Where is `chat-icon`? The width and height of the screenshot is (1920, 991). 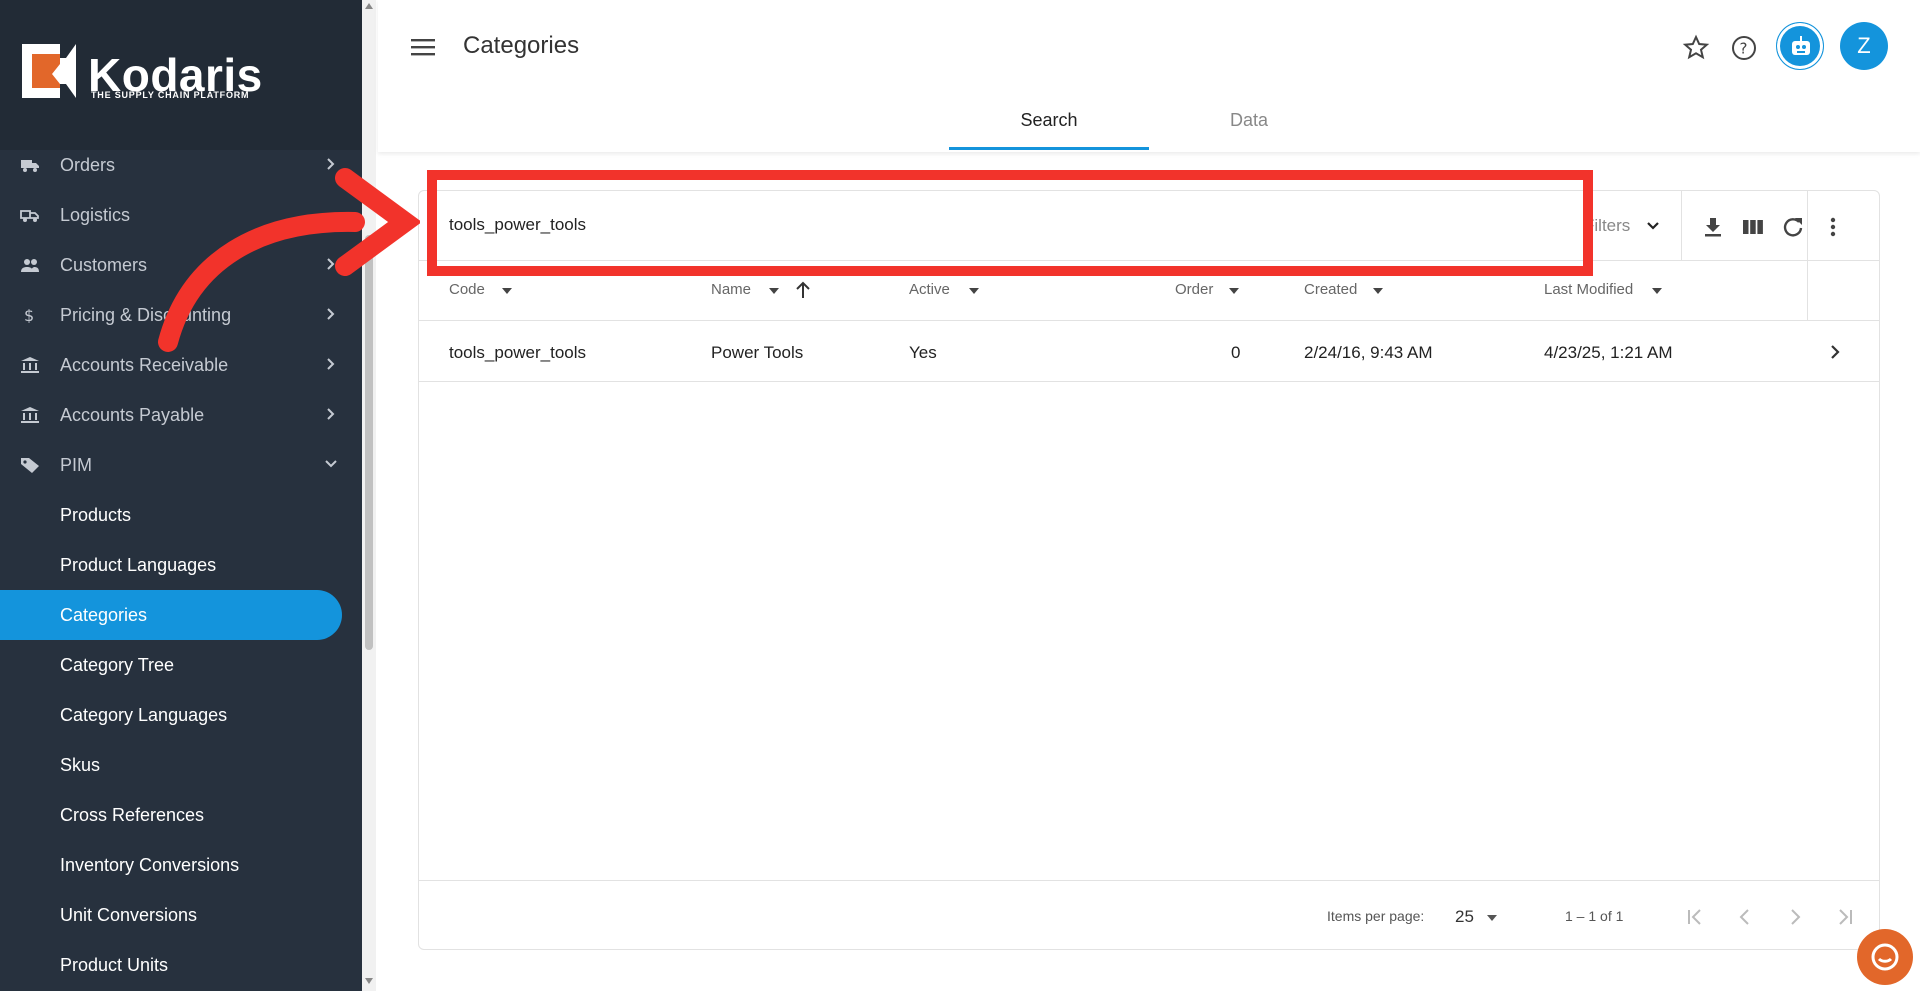
chat-icon is located at coordinates (1885, 957).